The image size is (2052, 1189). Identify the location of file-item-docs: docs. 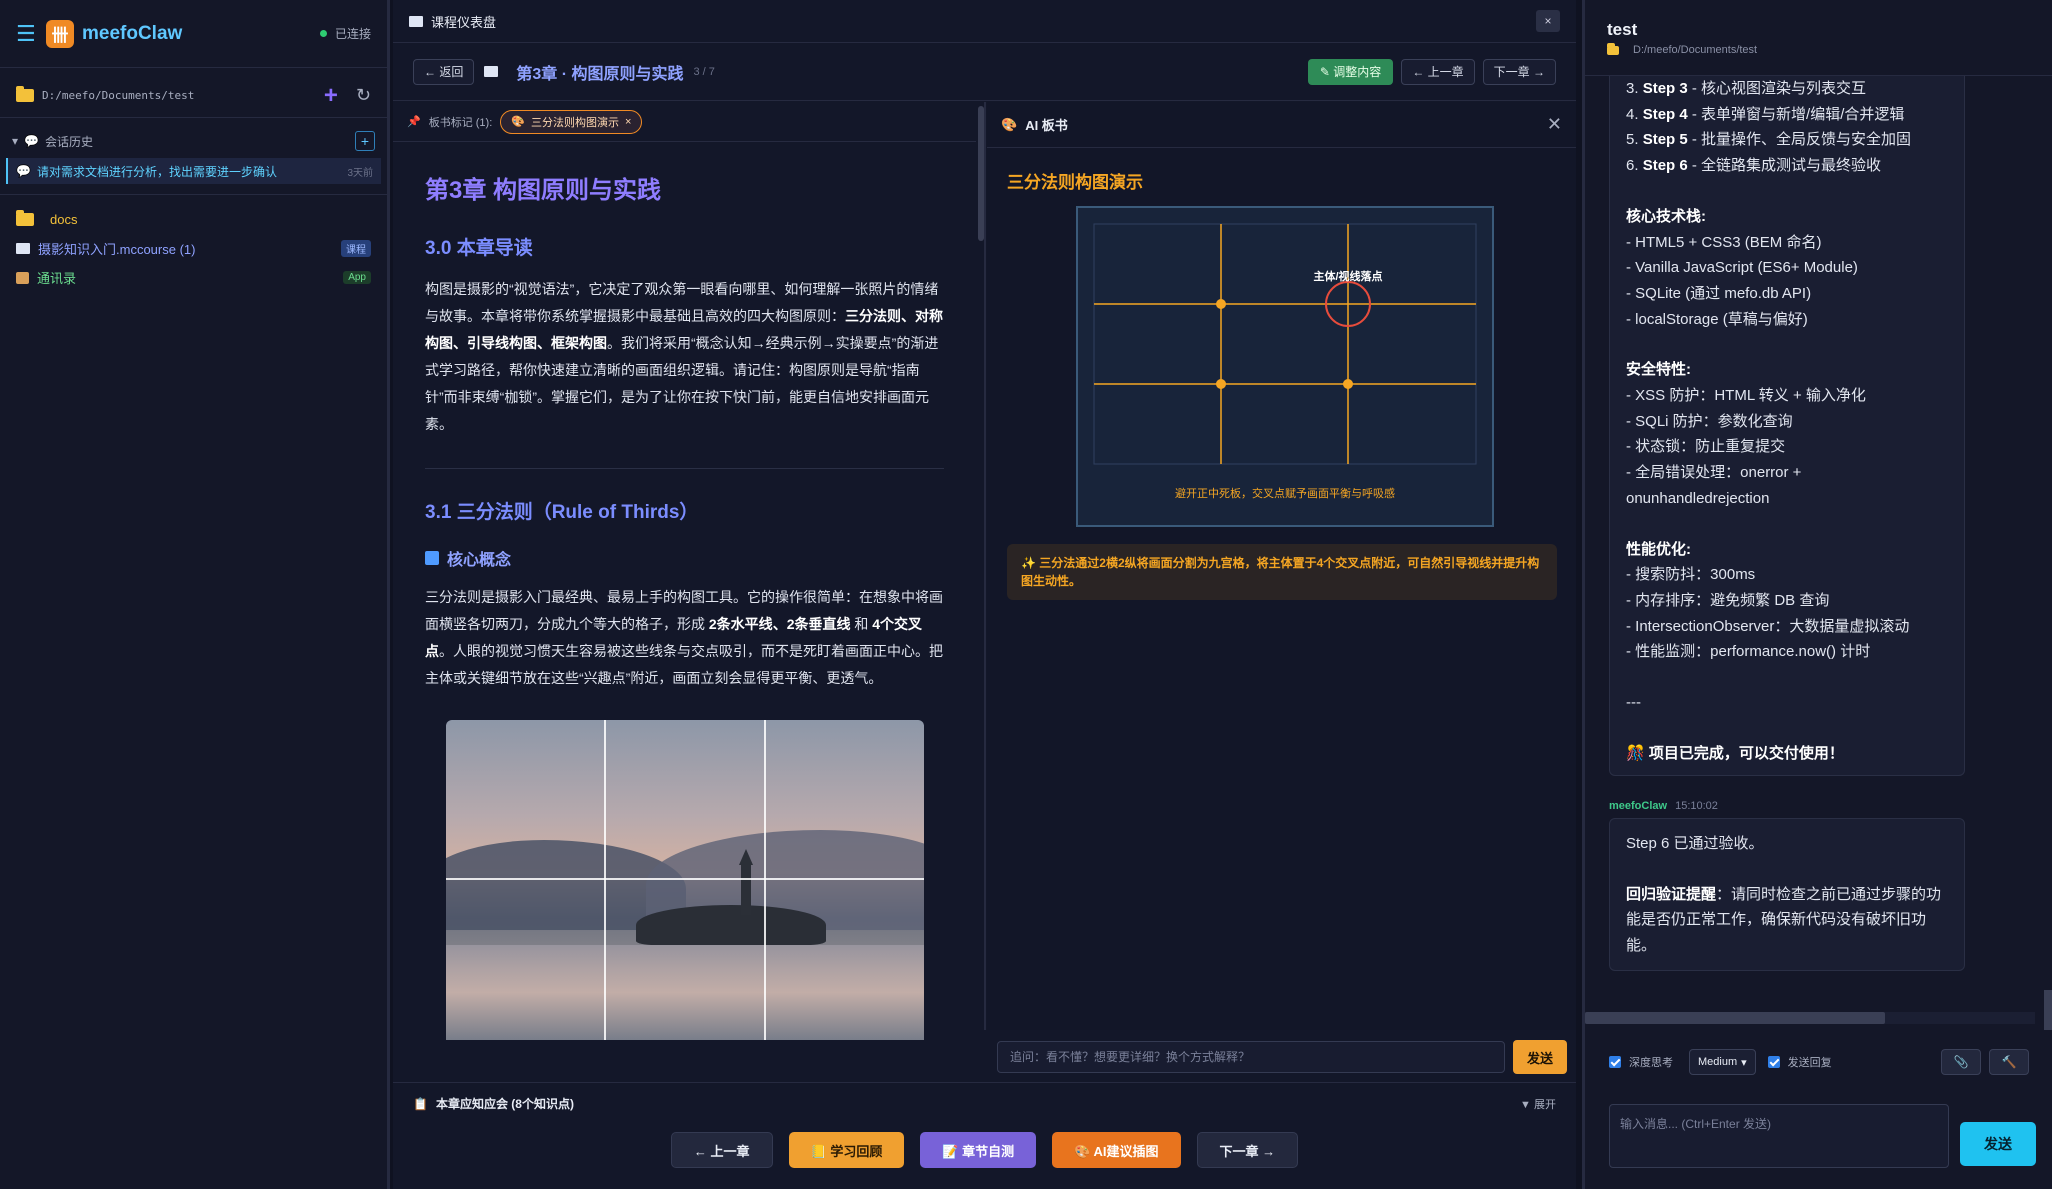
(193, 219).